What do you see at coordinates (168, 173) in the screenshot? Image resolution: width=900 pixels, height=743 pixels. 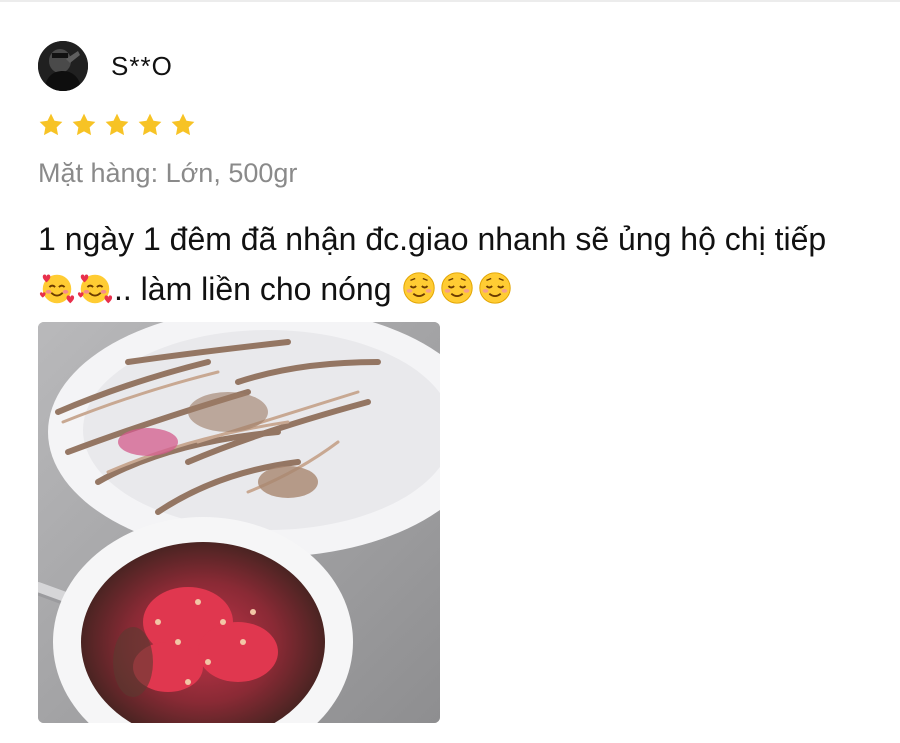 I see `variant-text: Mặt hàng: Lớn, 500gr` at bounding box center [168, 173].